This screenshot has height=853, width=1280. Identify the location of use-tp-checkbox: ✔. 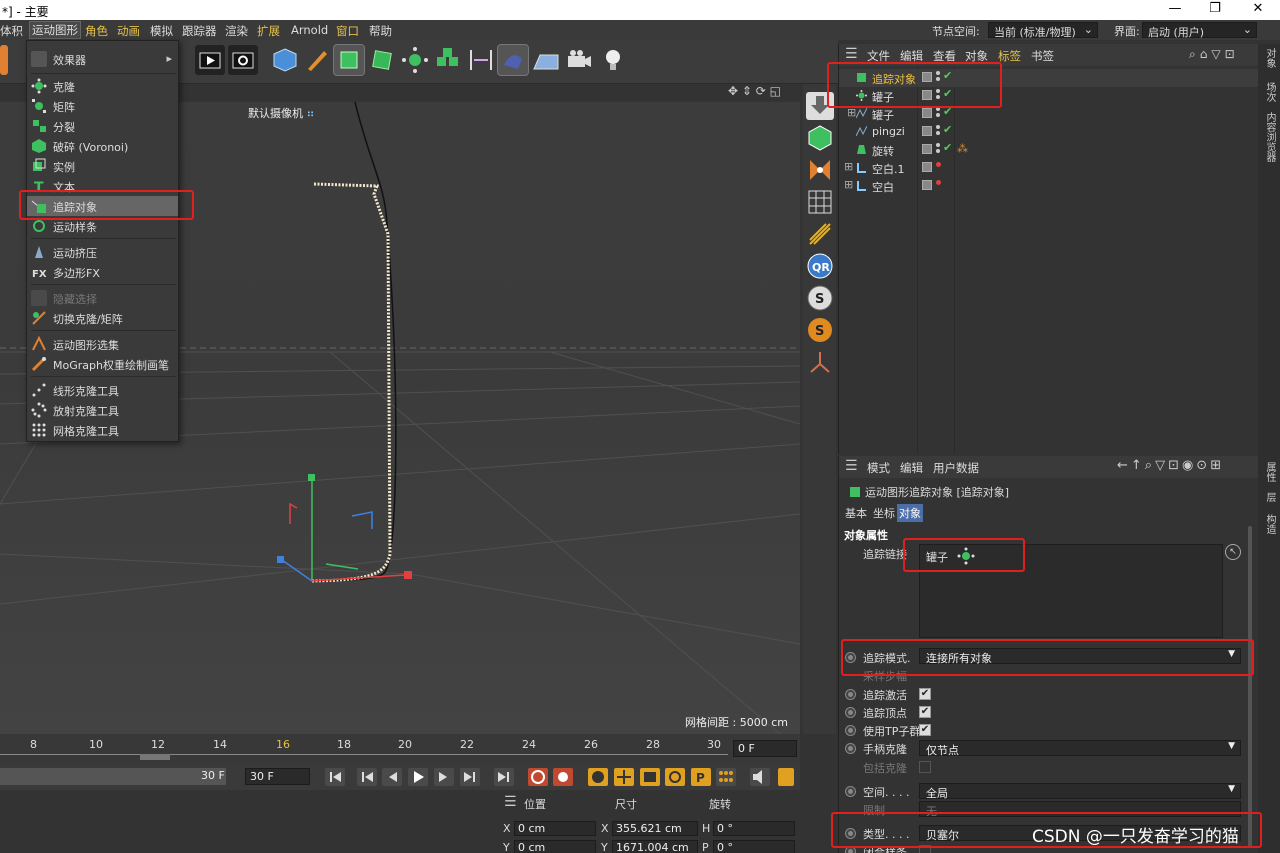
(925, 730).